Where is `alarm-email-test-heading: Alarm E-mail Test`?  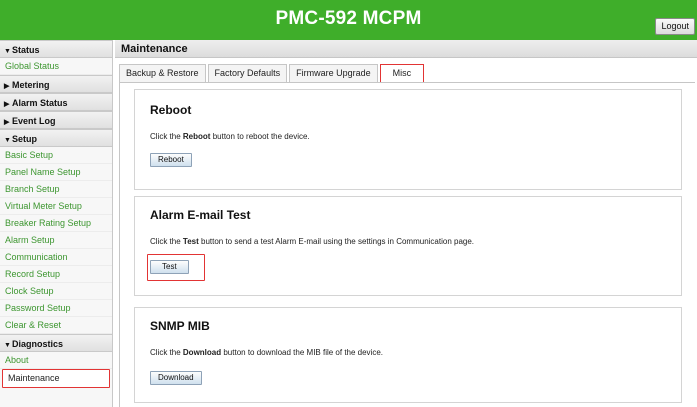 alarm-email-test-heading: Alarm E-mail Test is located at coordinates (200, 215).